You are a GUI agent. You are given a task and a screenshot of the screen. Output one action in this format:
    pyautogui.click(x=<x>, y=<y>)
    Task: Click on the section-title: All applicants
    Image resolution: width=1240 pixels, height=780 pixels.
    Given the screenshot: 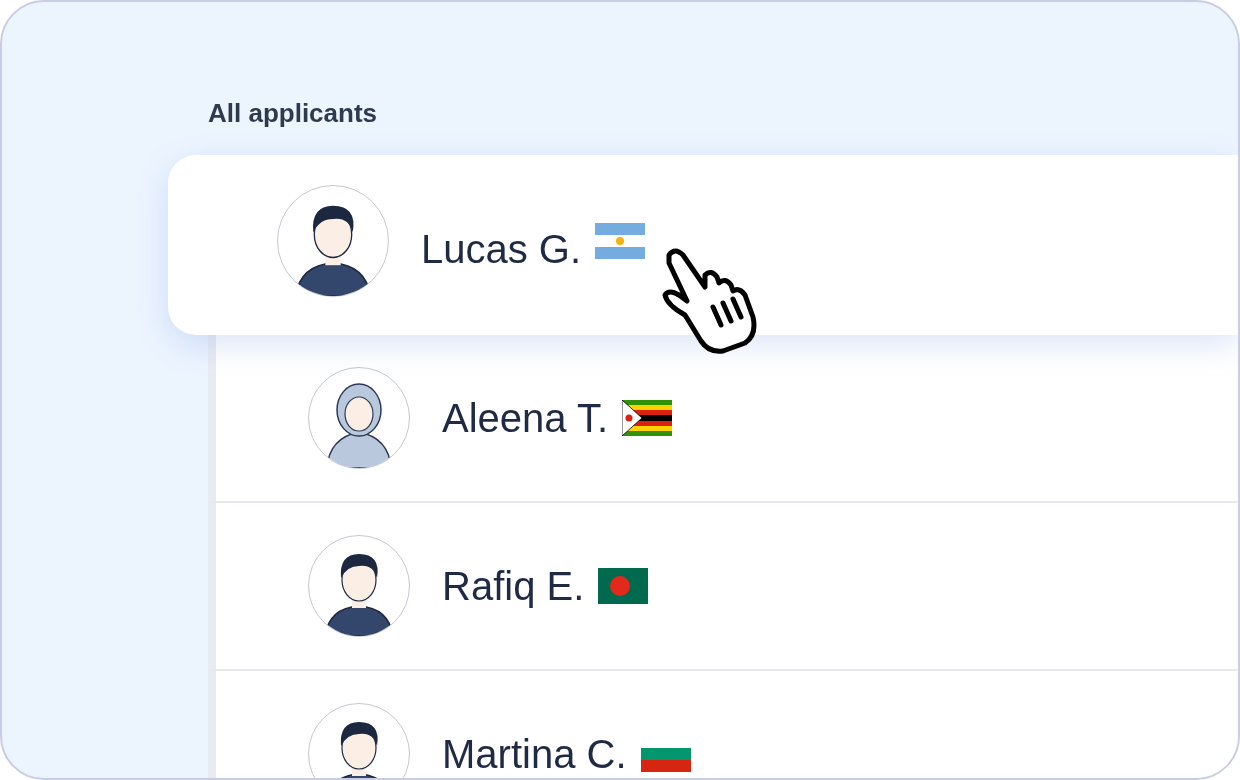 What is the action you would take?
    pyautogui.click(x=293, y=113)
    